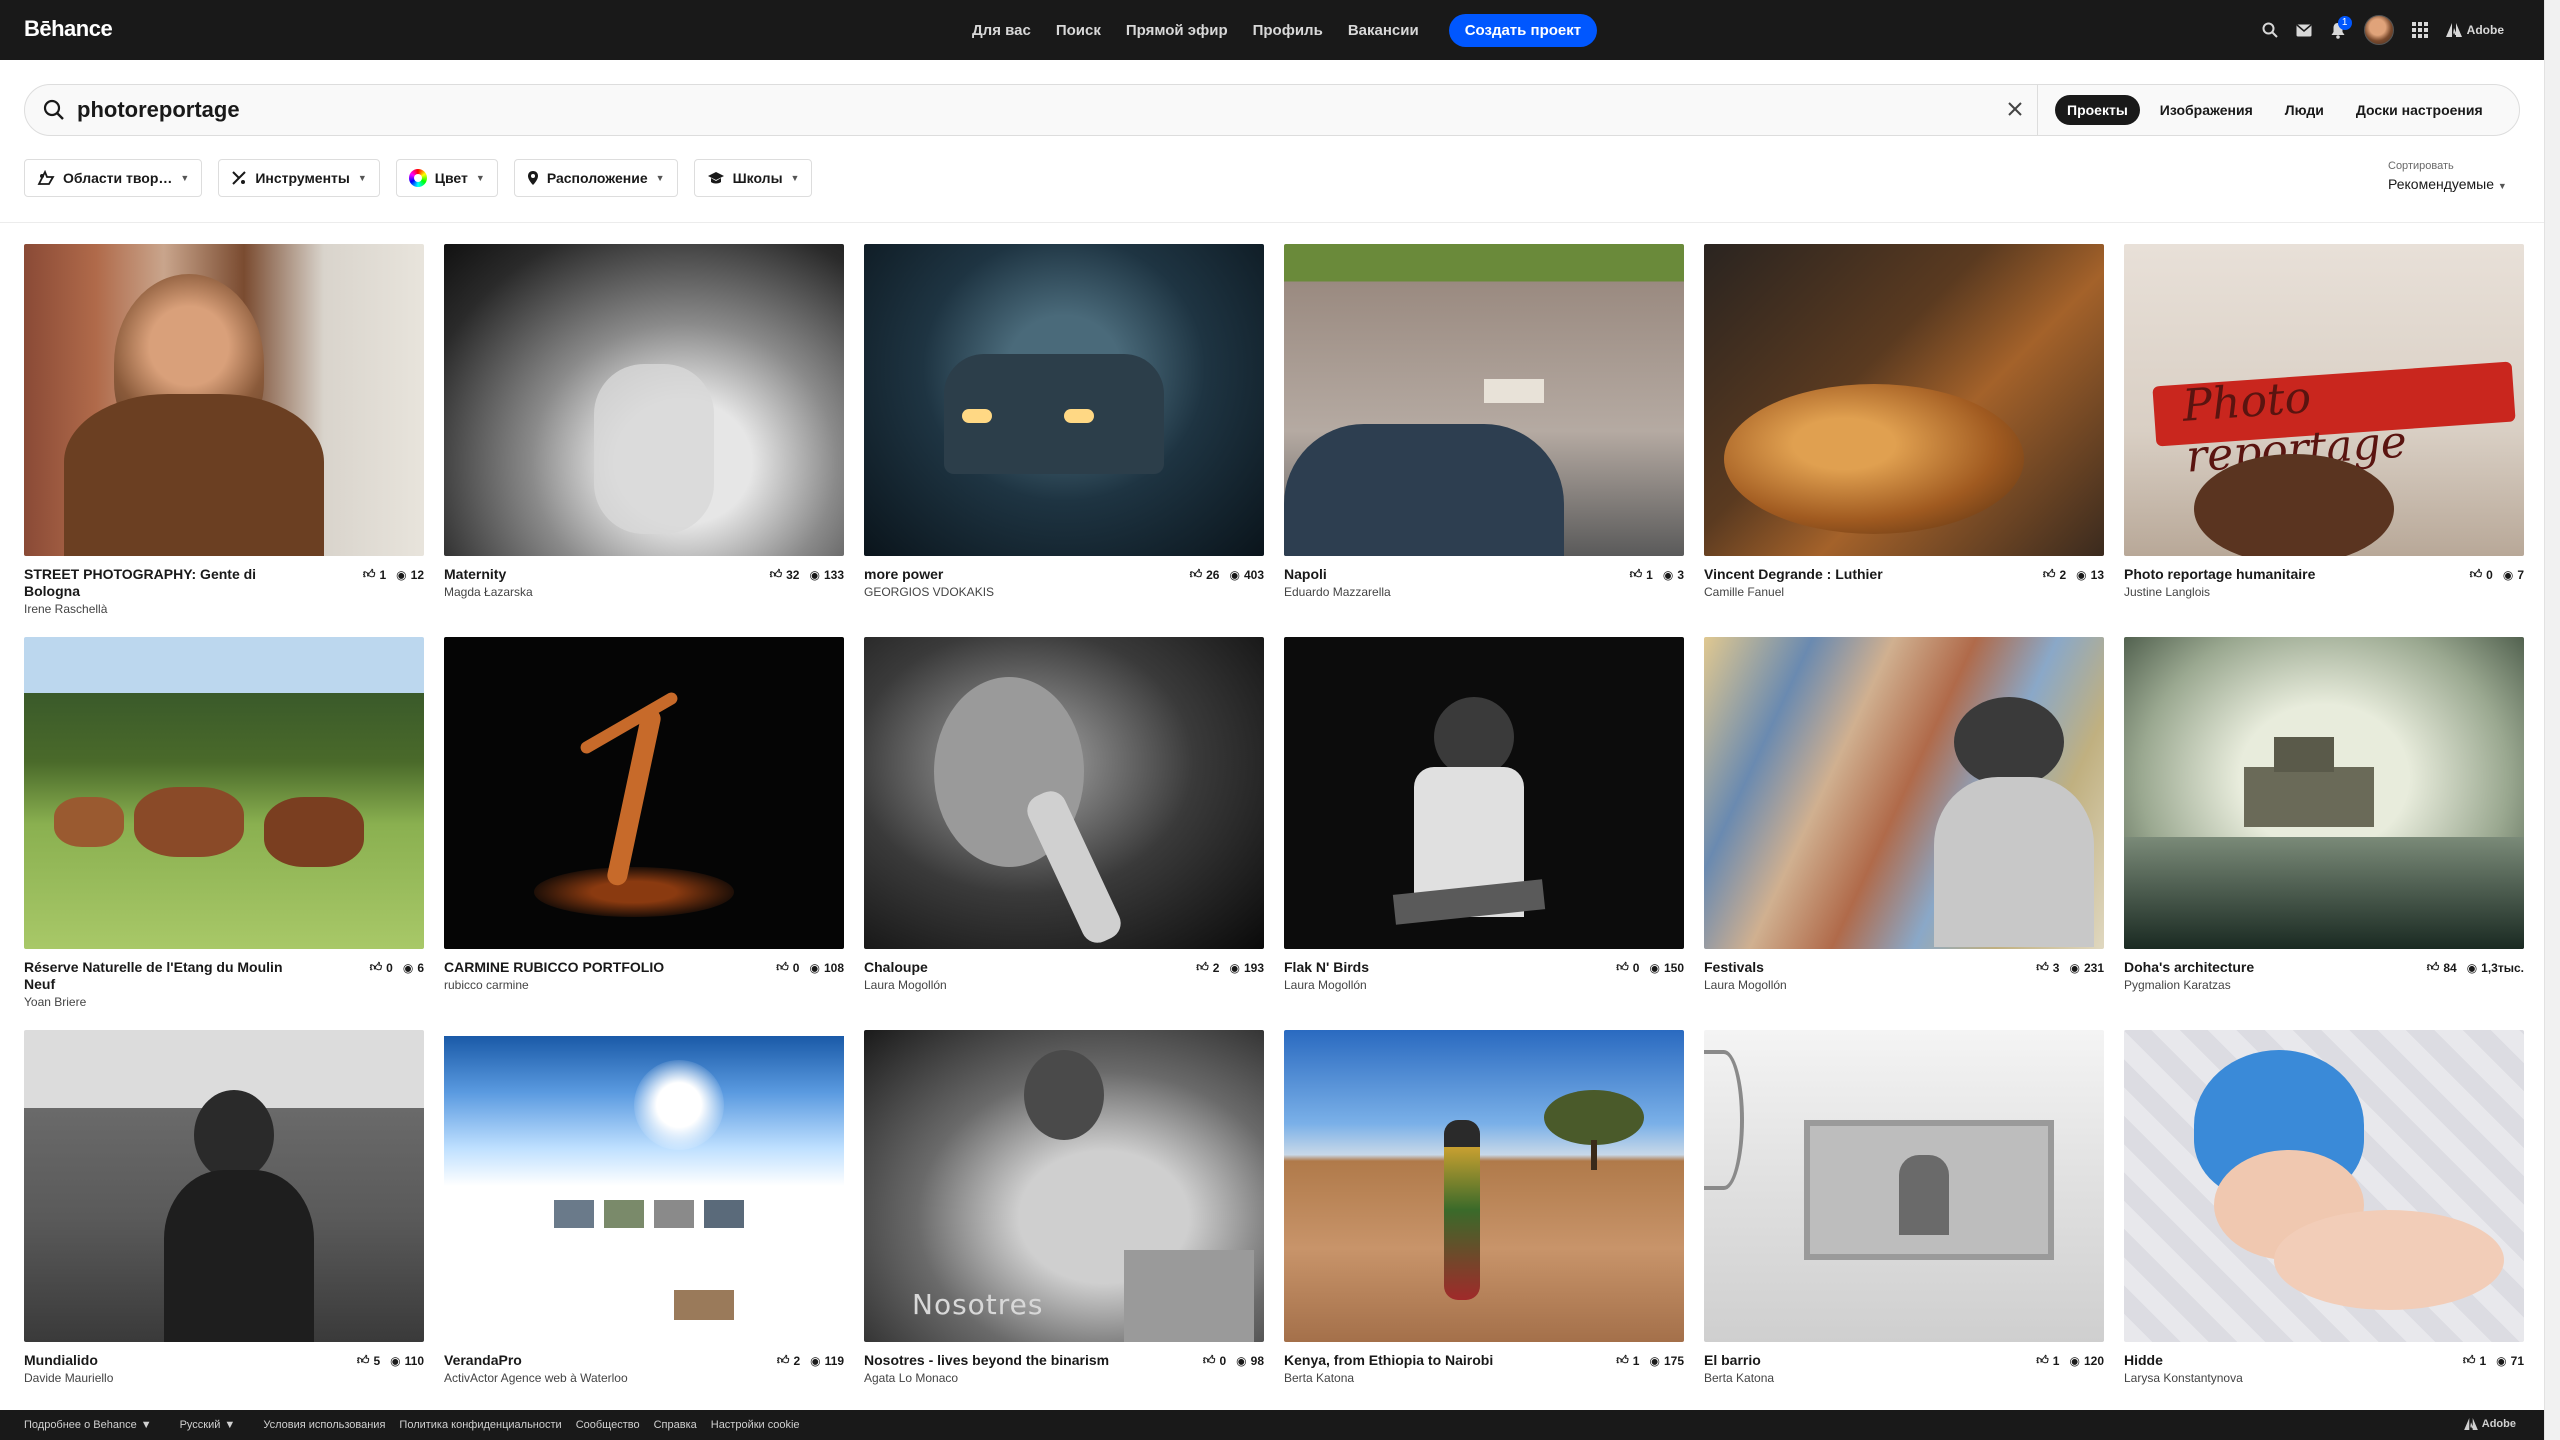 The width and height of the screenshot is (2560, 1440). I want to click on nav-search: Поиск, so click(1078, 30).